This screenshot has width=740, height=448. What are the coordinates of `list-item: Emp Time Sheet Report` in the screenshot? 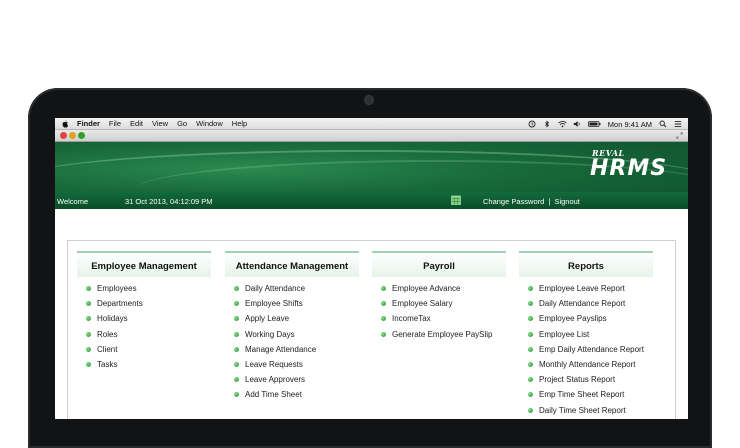 It's located at (586, 394).